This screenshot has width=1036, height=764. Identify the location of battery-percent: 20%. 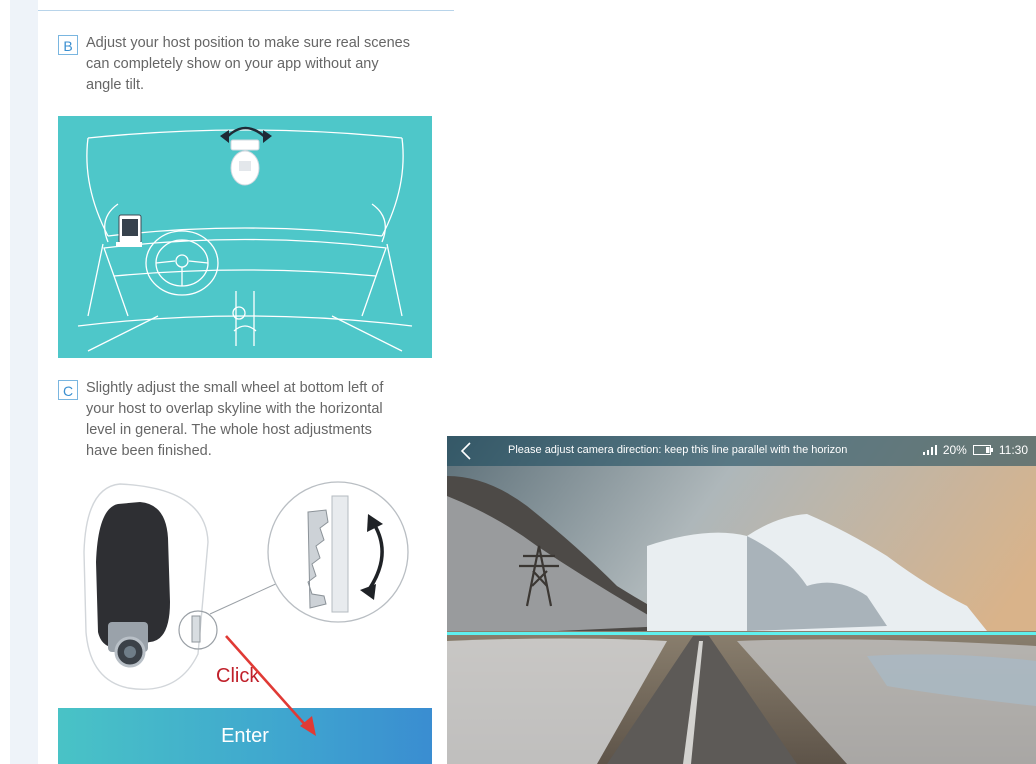
(954, 450).